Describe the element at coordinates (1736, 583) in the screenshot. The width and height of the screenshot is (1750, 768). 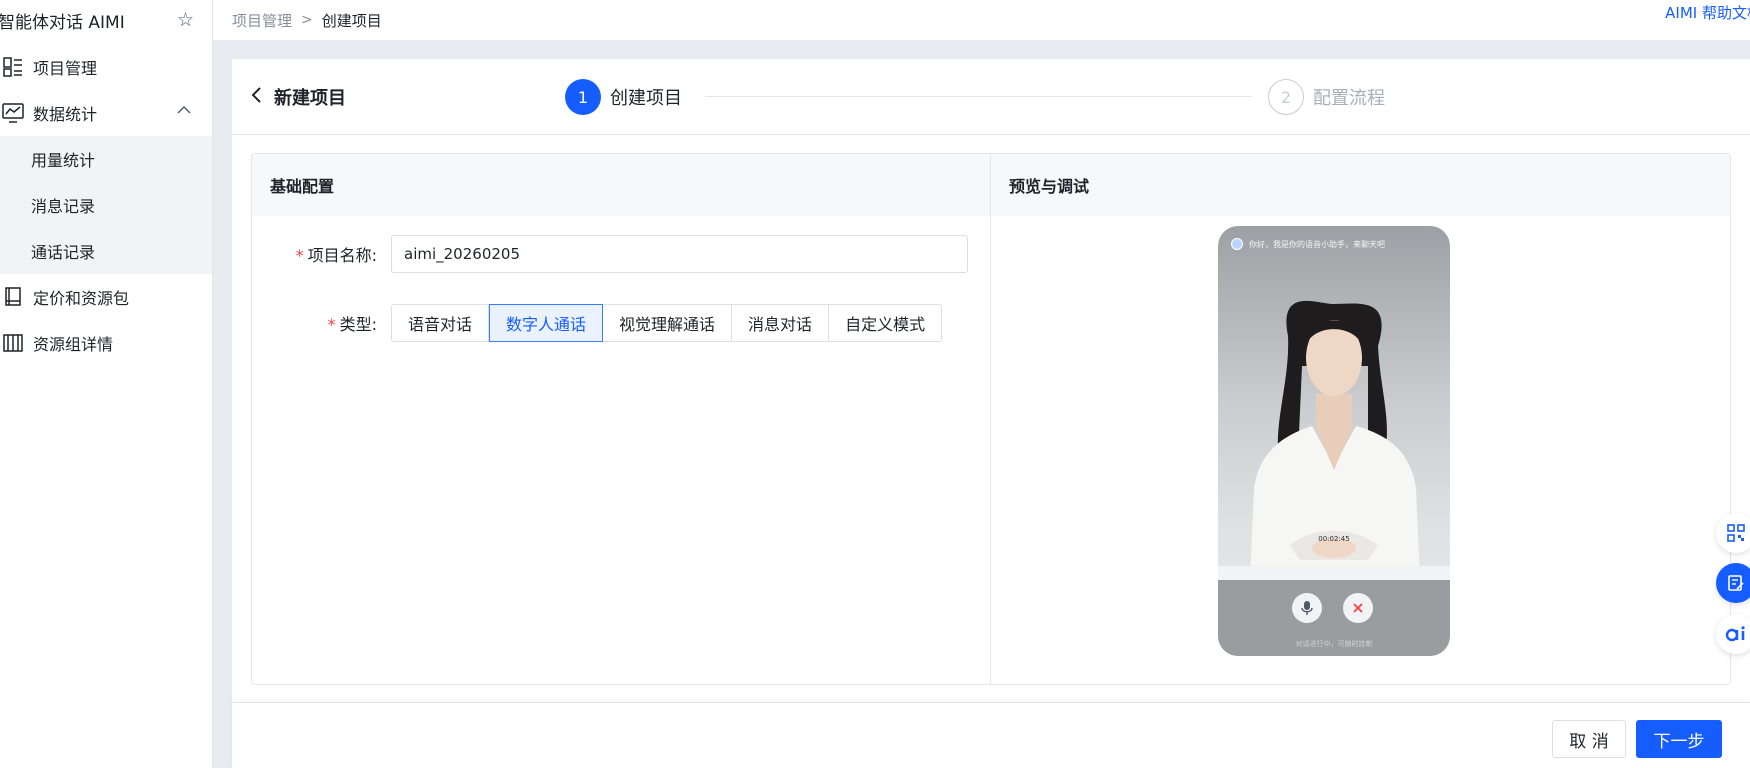
I see `edit-note-icon` at that location.